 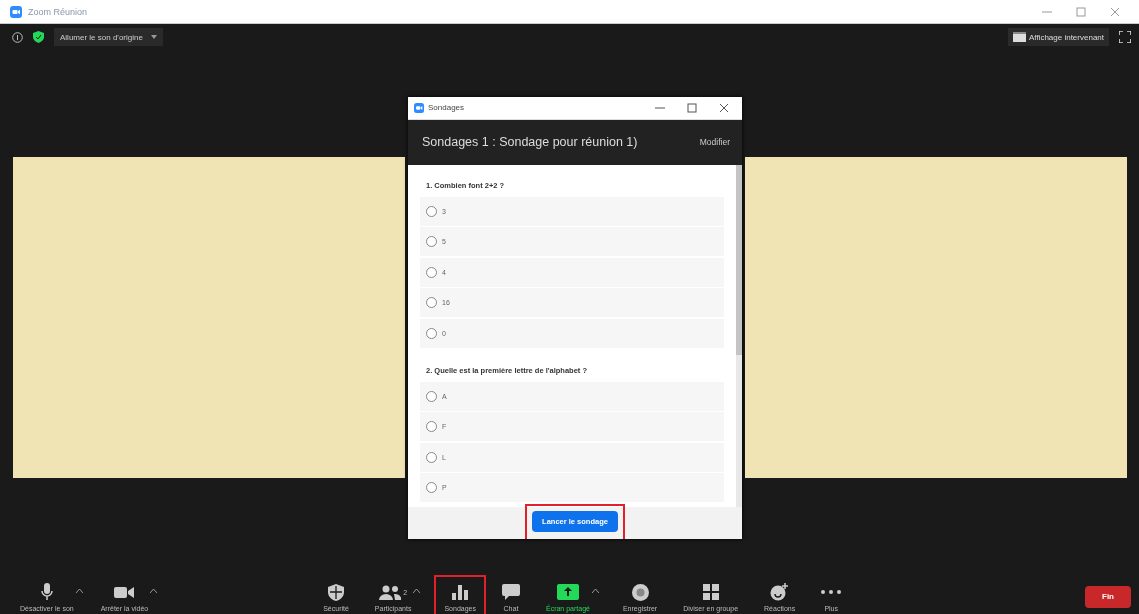 What do you see at coordinates (640, 592) in the screenshot?
I see `record-icon` at bounding box center [640, 592].